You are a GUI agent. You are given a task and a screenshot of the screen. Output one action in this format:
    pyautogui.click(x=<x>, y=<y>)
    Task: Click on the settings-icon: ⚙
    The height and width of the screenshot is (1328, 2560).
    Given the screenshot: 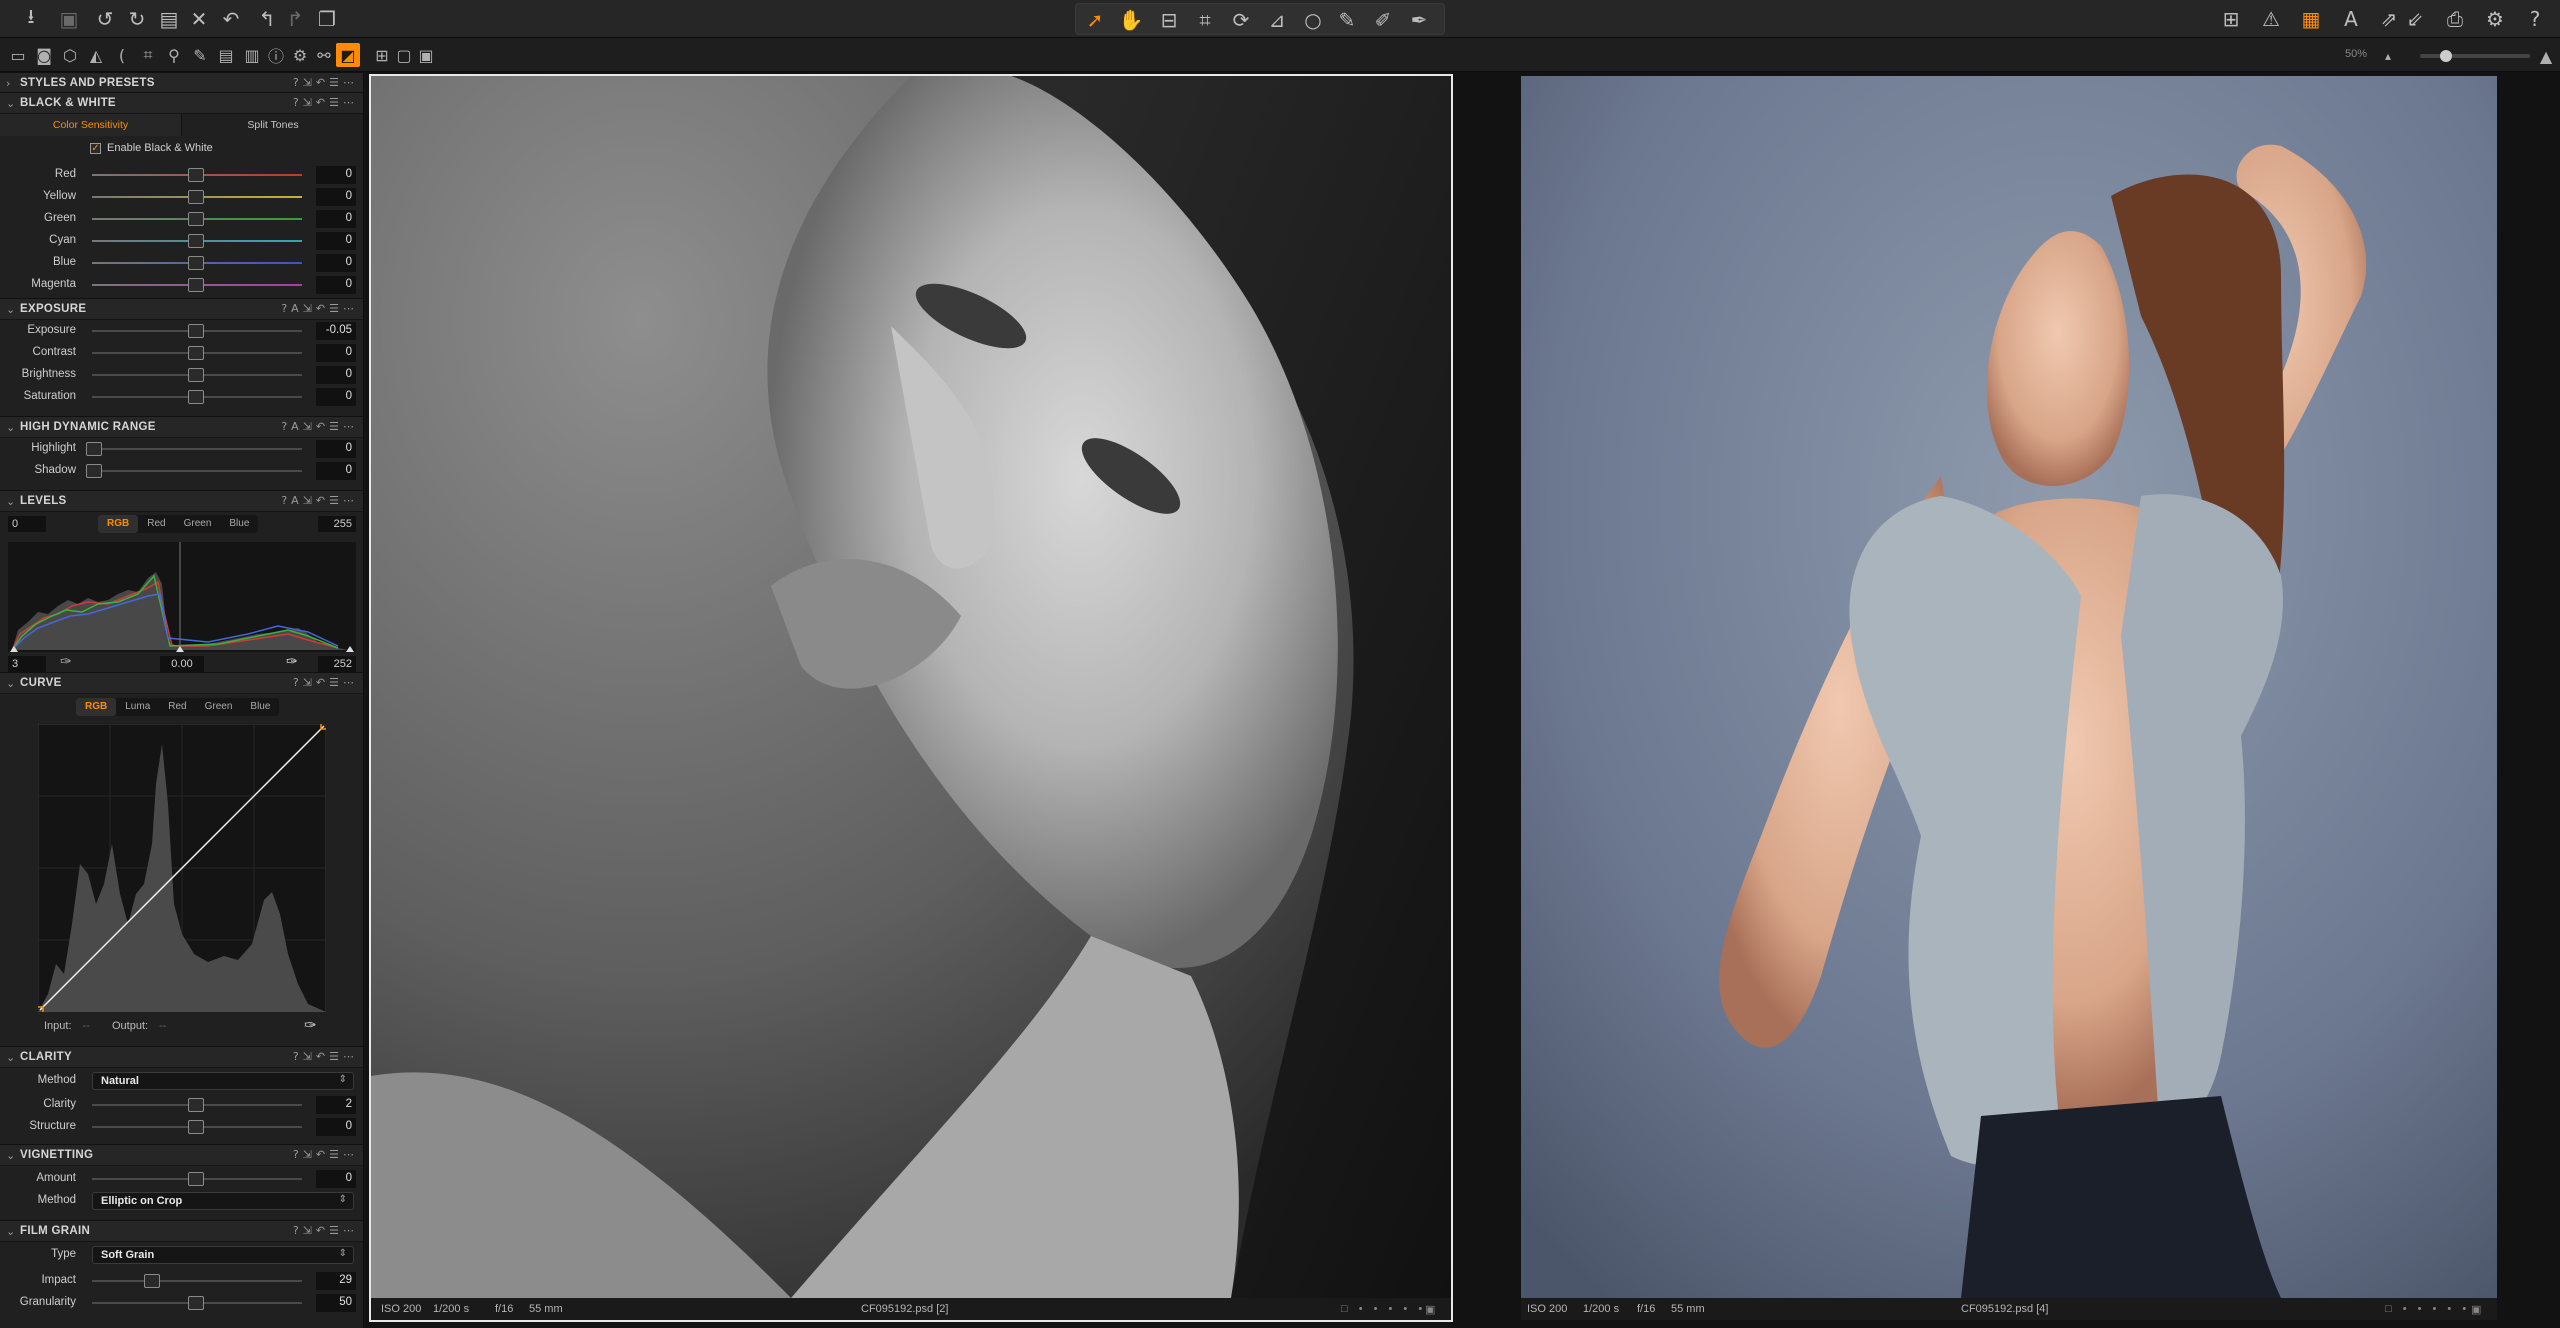 What is the action you would take?
    pyautogui.click(x=2495, y=19)
    